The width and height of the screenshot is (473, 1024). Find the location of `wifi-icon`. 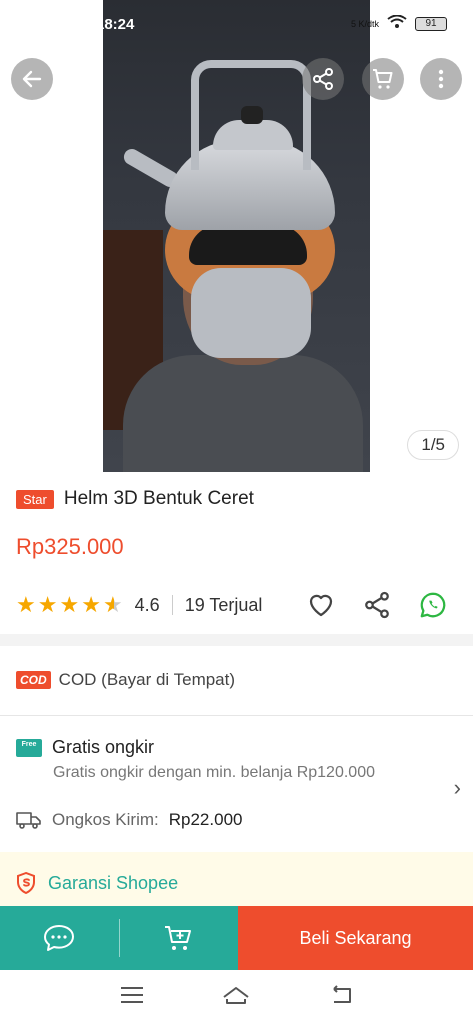

wifi-icon is located at coordinates (397, 23).